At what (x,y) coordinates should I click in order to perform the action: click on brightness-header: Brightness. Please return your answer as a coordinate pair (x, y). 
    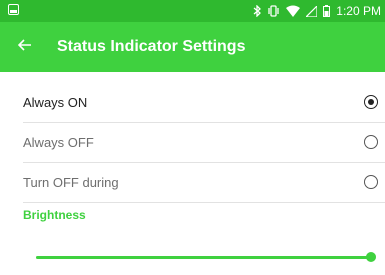
    Looking at the image, I should click on (54, 215).